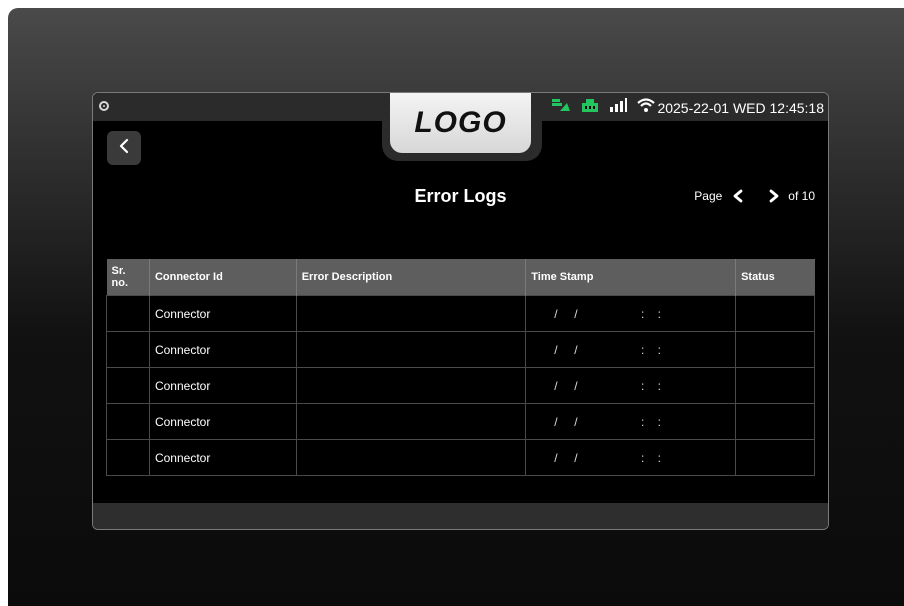 Image resolution: width=904 pixels, height=606 pixels. What do you see at coordinates (774, 196) in the screenshot?
I see `next-page-button` at bounding box center [774, 196].